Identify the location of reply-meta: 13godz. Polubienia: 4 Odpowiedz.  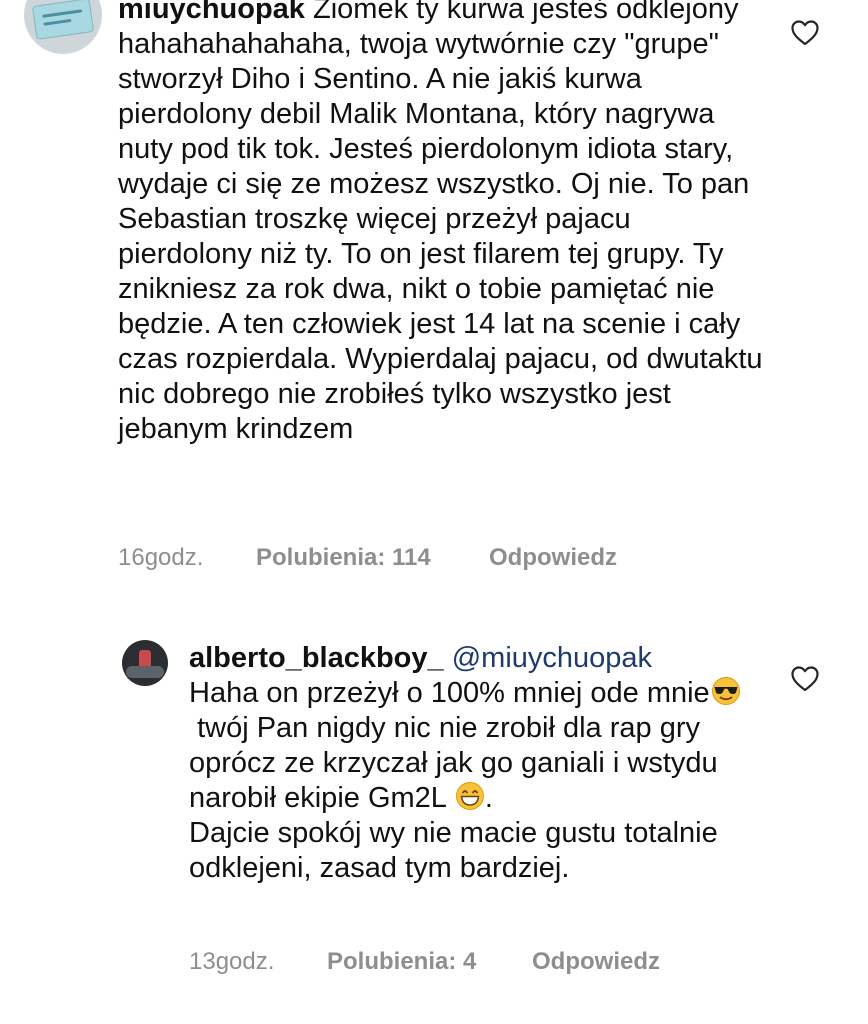
(424, 962).